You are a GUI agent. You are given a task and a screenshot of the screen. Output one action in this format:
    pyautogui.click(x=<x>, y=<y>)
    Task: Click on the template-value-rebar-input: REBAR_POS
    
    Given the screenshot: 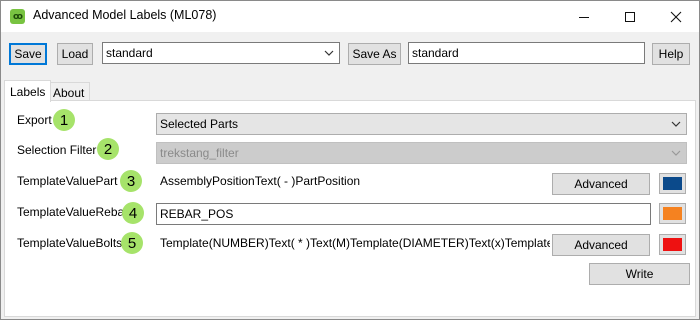 What is the action you would take?
    pyautogui.click(x=403, y=214)
    